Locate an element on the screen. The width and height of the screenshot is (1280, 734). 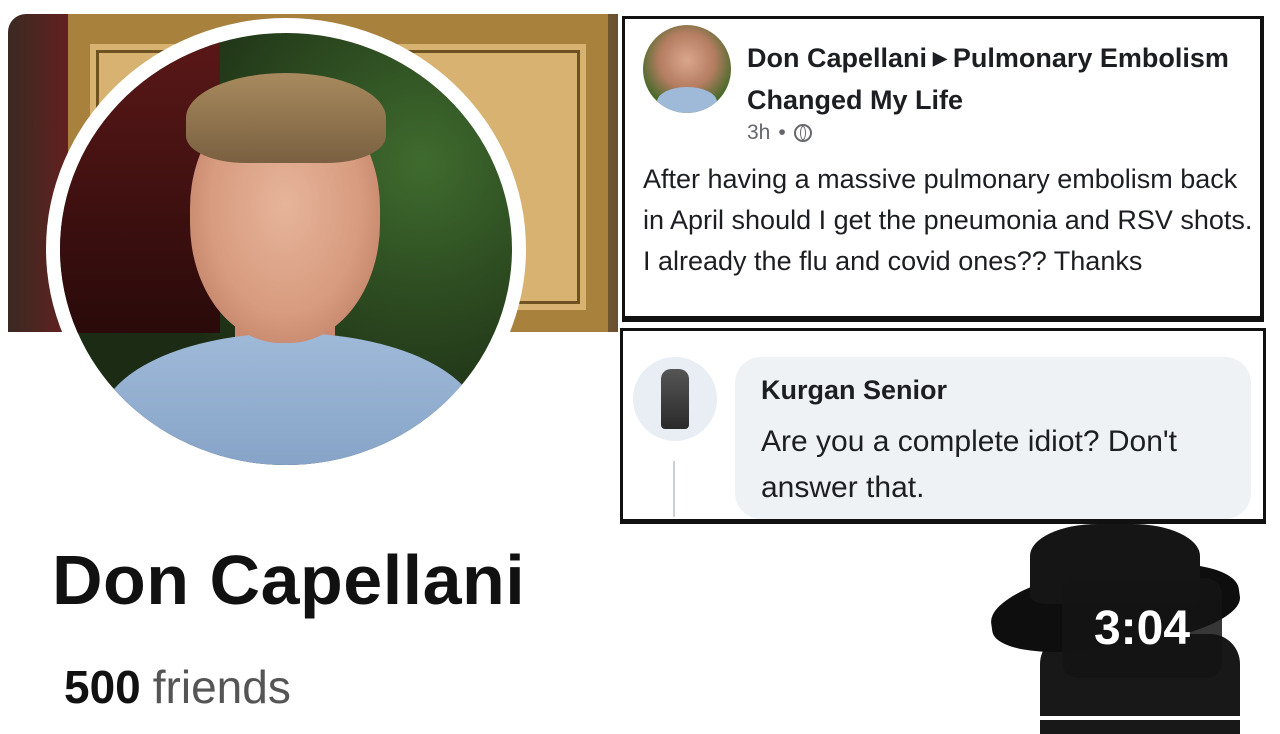
video-duration: 3:04 is located at coordinates (1142, 628).